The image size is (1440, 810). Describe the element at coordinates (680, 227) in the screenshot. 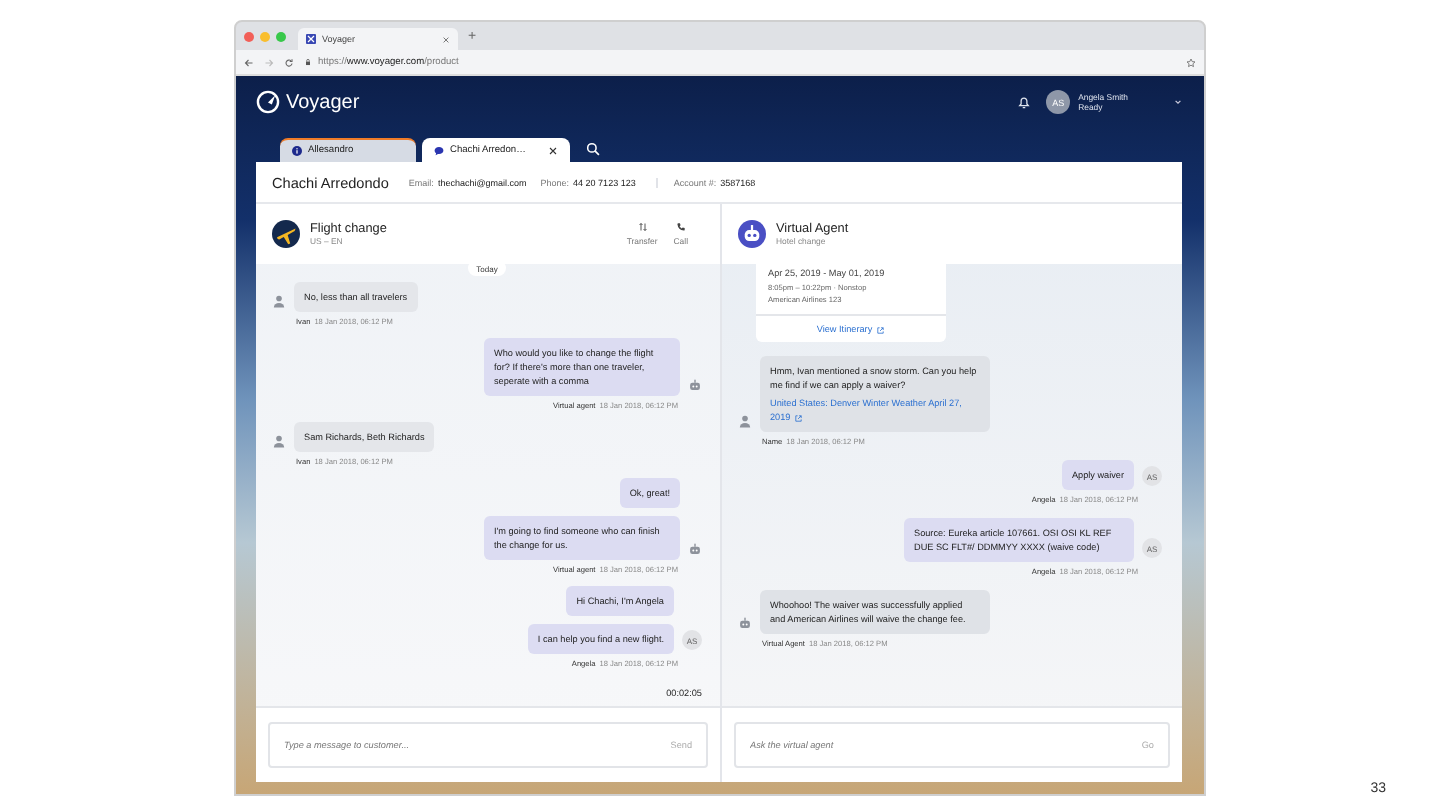

I see `phone-icon` at that location.